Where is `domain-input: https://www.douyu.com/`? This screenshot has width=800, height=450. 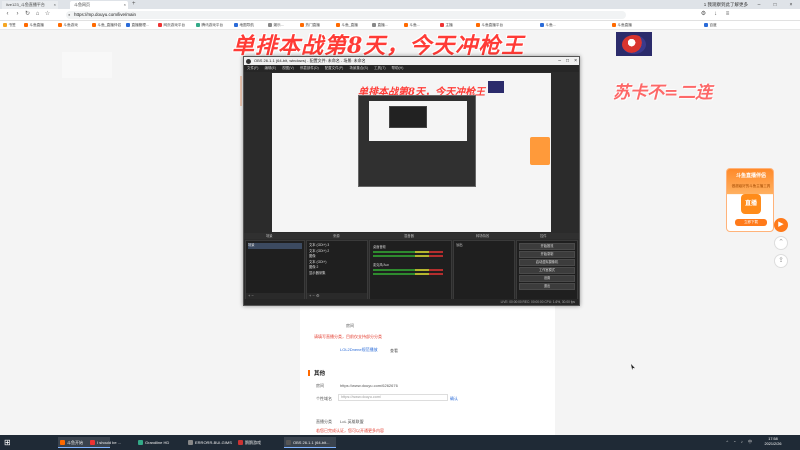
domain-input: https://www.douyu.com/ is located at coordinates (393, 397).